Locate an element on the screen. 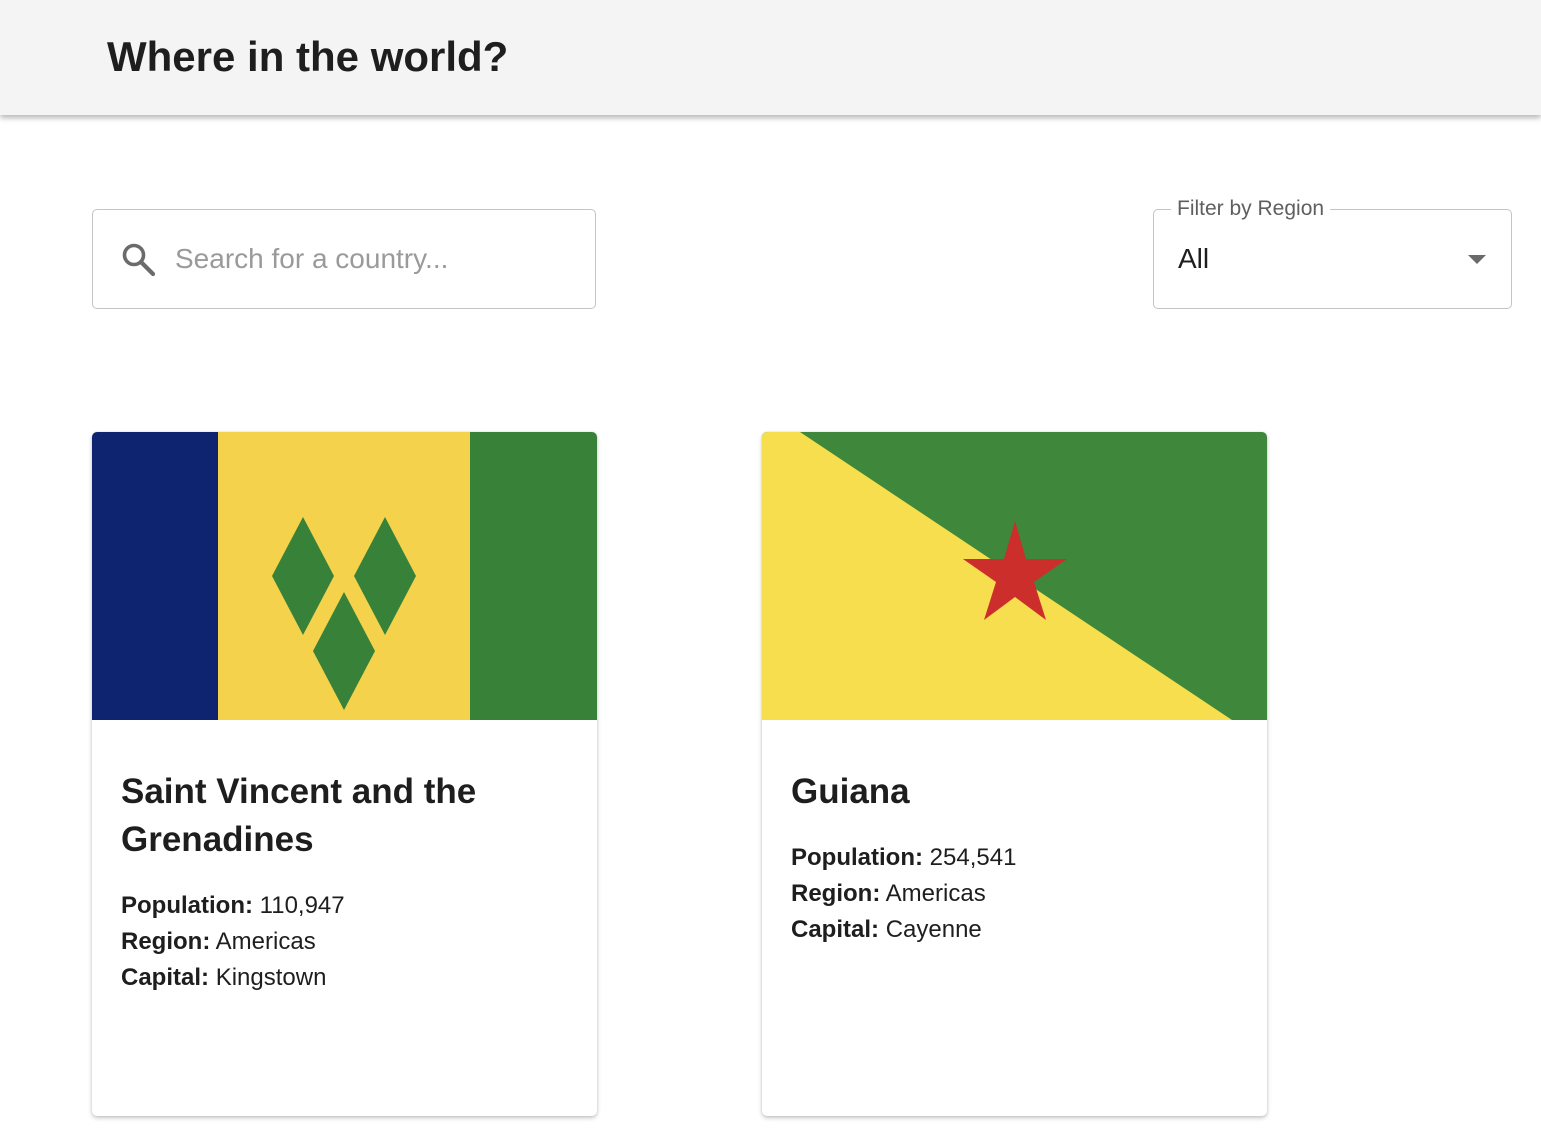 The image size is (1541, 1145). app-header: Where in the world? is located at coordinates (770, 57).